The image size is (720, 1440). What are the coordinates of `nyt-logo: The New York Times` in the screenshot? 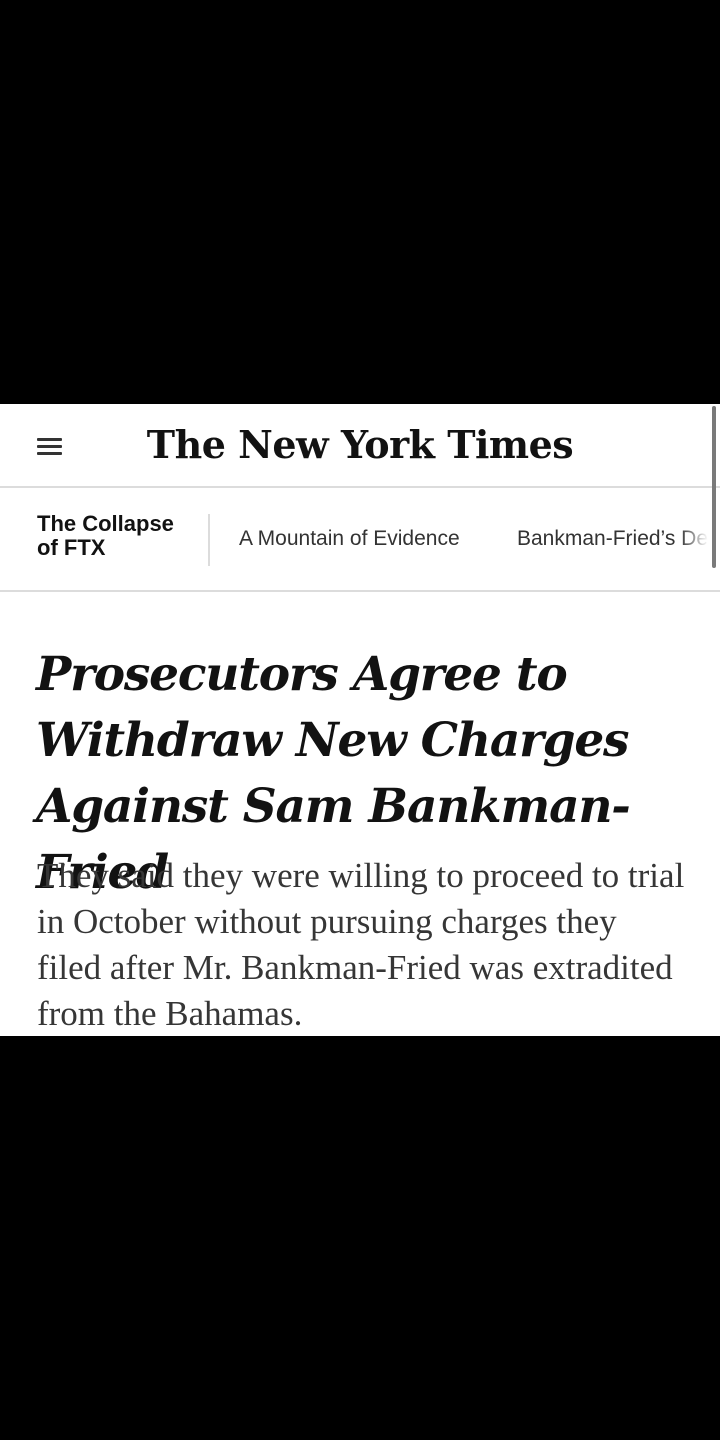 It's located at (360, 445).